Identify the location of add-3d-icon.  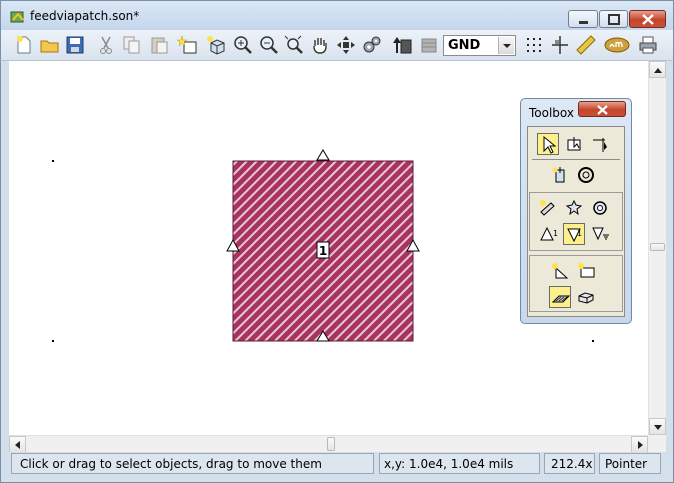
(216, 45).